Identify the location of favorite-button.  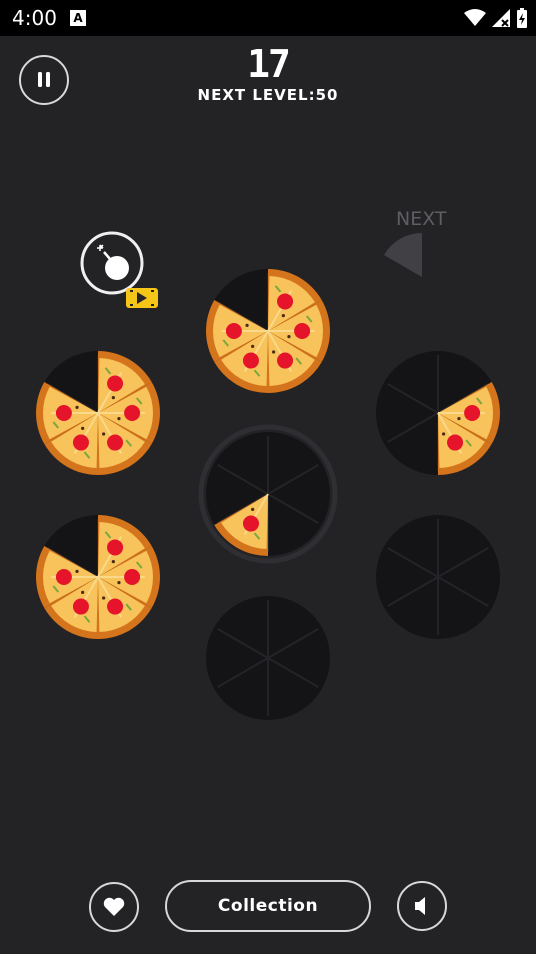
(114, 907).